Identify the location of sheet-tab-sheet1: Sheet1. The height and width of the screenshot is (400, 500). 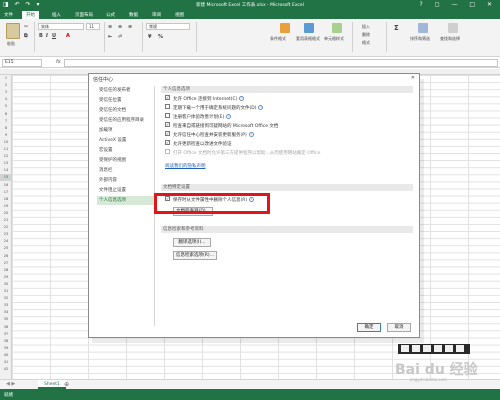
(52, 384).